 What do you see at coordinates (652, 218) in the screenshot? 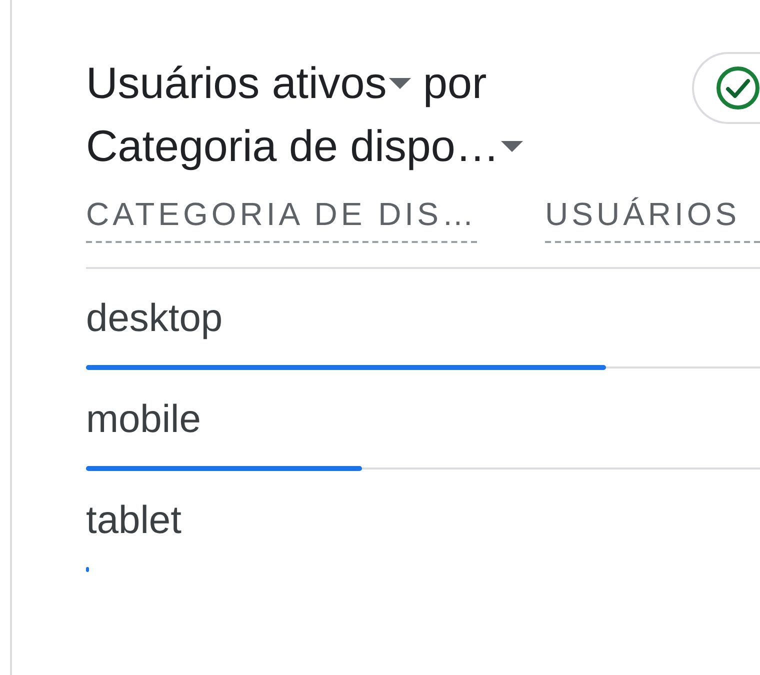
I see `column-header: USUÁRIOS` at bounding box center [652, 218].